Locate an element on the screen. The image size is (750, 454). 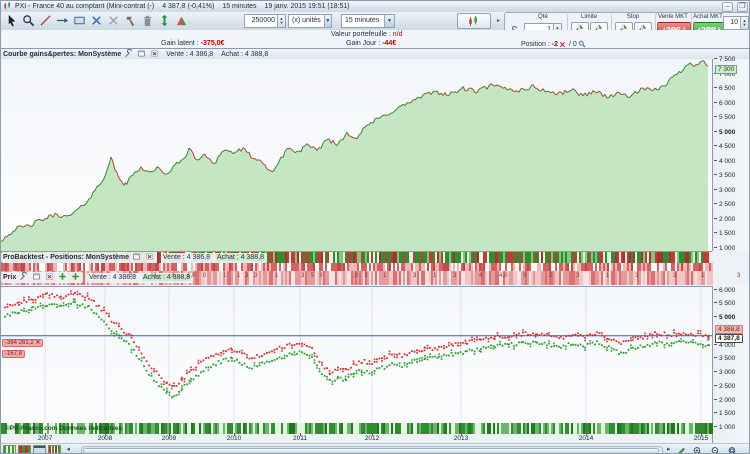
equity-current-value-label: 7 300 is located at coordinates (726, 69).